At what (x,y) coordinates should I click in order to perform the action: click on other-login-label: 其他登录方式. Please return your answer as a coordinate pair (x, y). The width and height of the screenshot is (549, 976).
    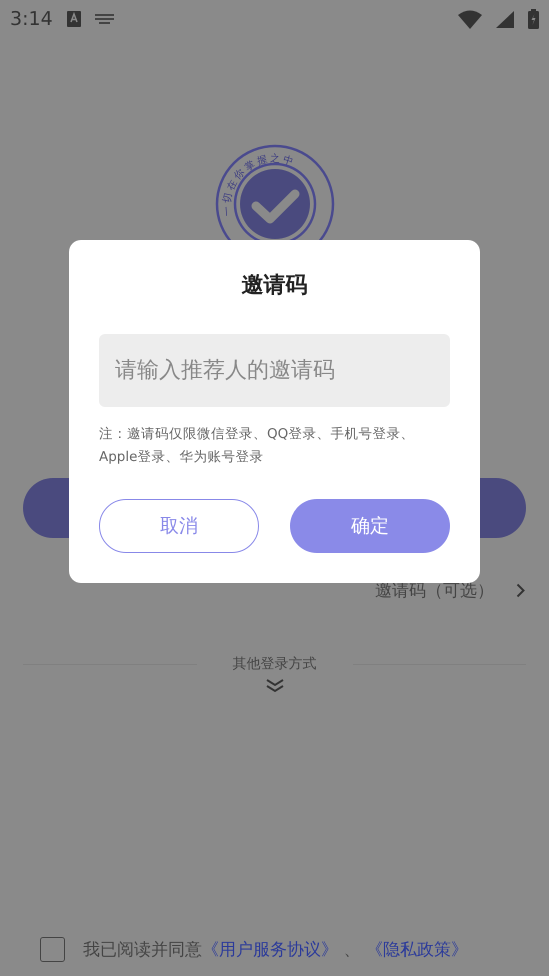
    Looking at the image, I should click on (274, 664).